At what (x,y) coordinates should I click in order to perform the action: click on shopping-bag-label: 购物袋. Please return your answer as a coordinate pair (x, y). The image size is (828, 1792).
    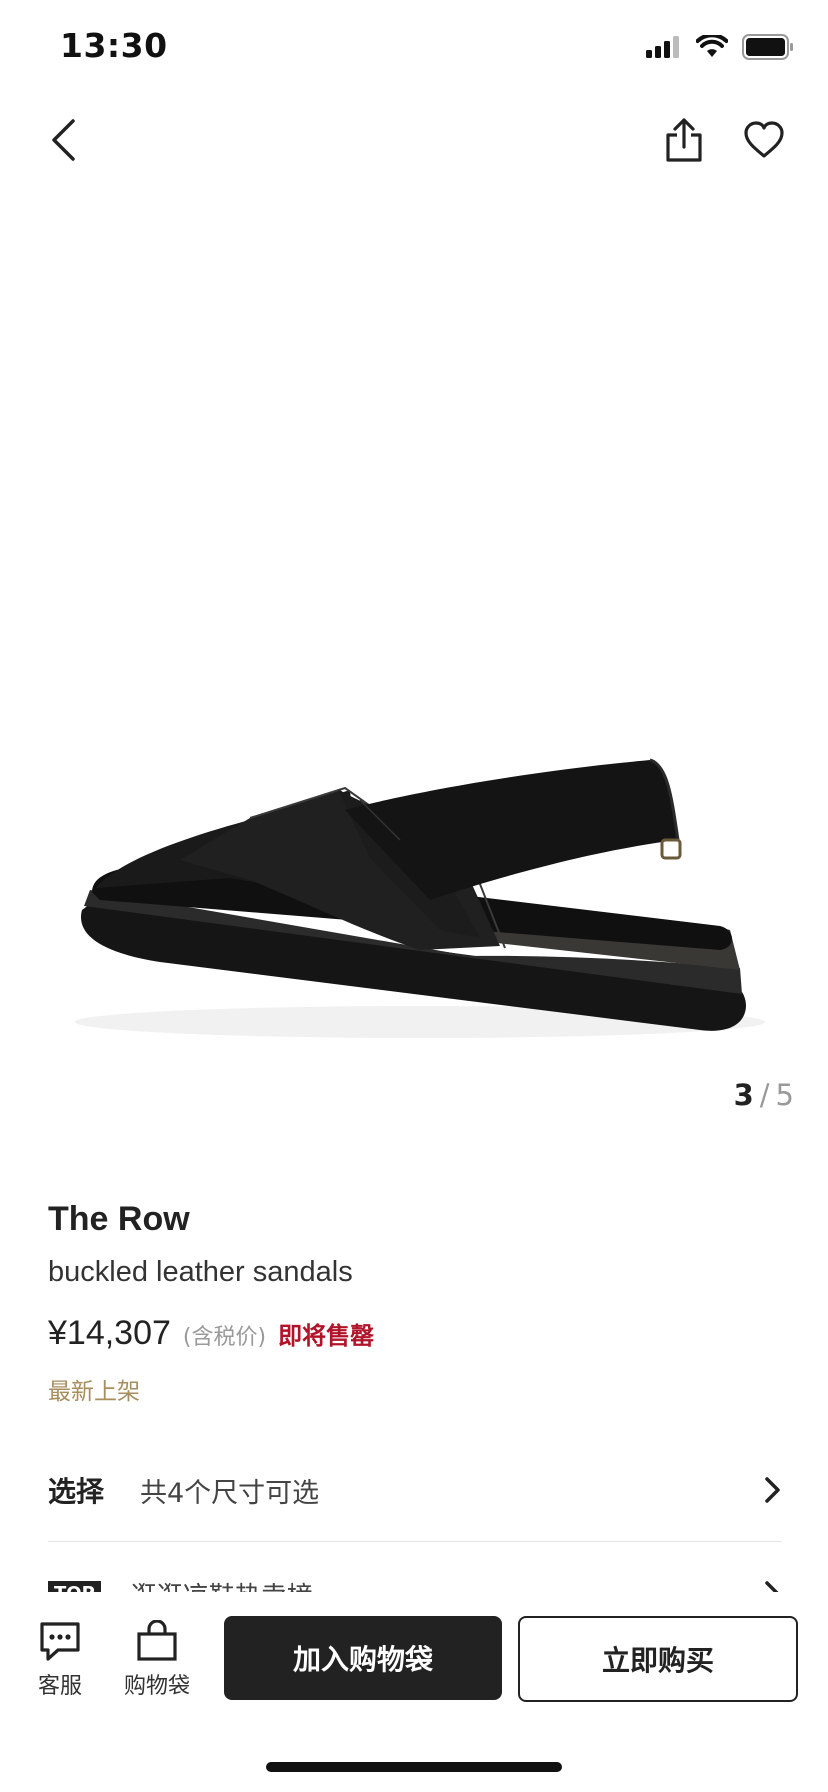
    Looking at the image, I should click on (157, 1686).